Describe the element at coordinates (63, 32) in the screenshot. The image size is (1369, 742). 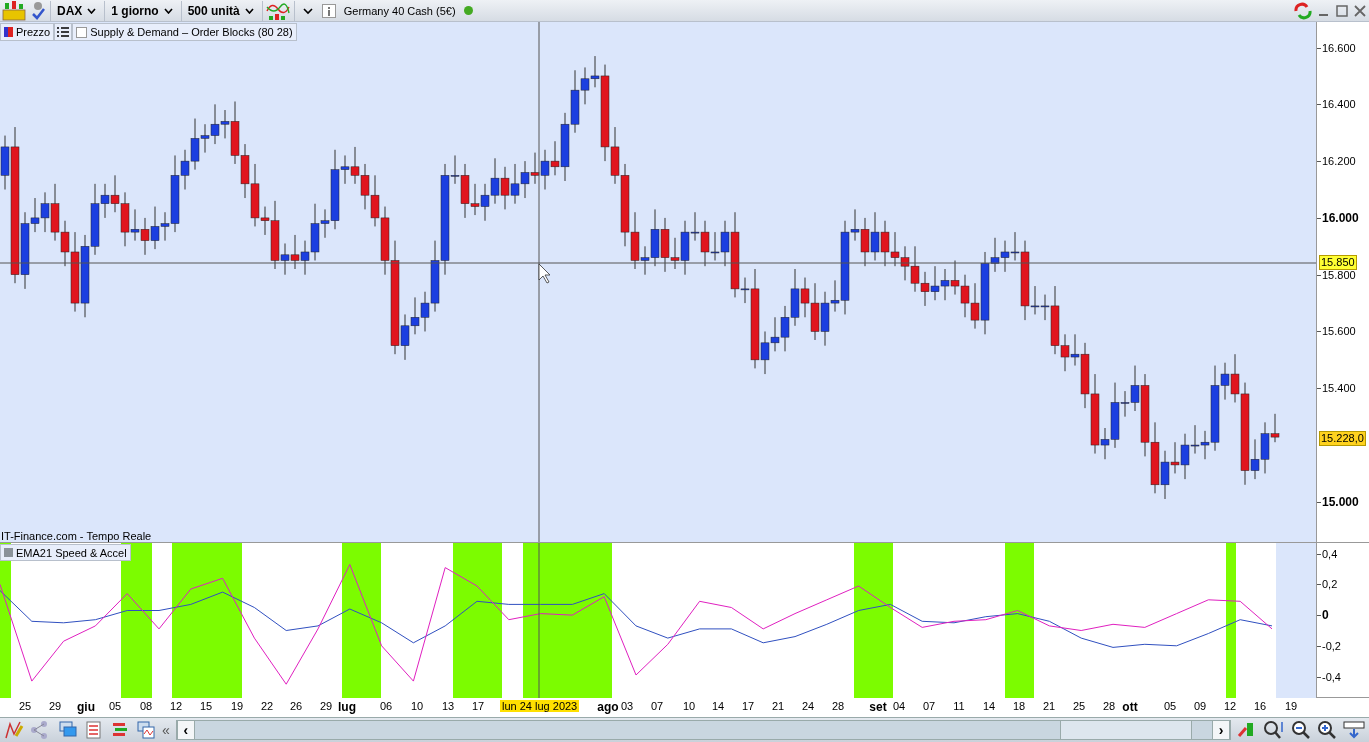
I see `list-icon` at that location.